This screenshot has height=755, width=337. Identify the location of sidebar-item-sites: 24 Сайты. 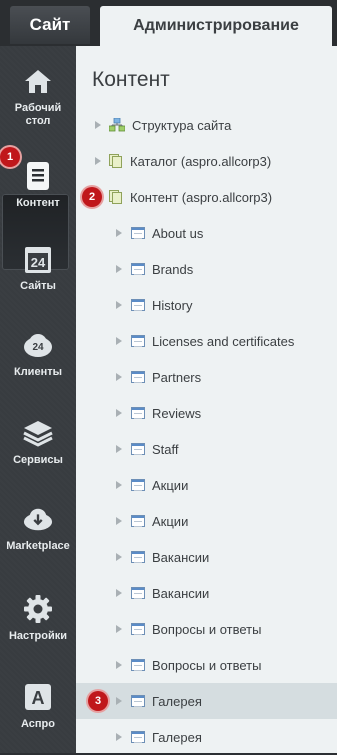
(38, 268).